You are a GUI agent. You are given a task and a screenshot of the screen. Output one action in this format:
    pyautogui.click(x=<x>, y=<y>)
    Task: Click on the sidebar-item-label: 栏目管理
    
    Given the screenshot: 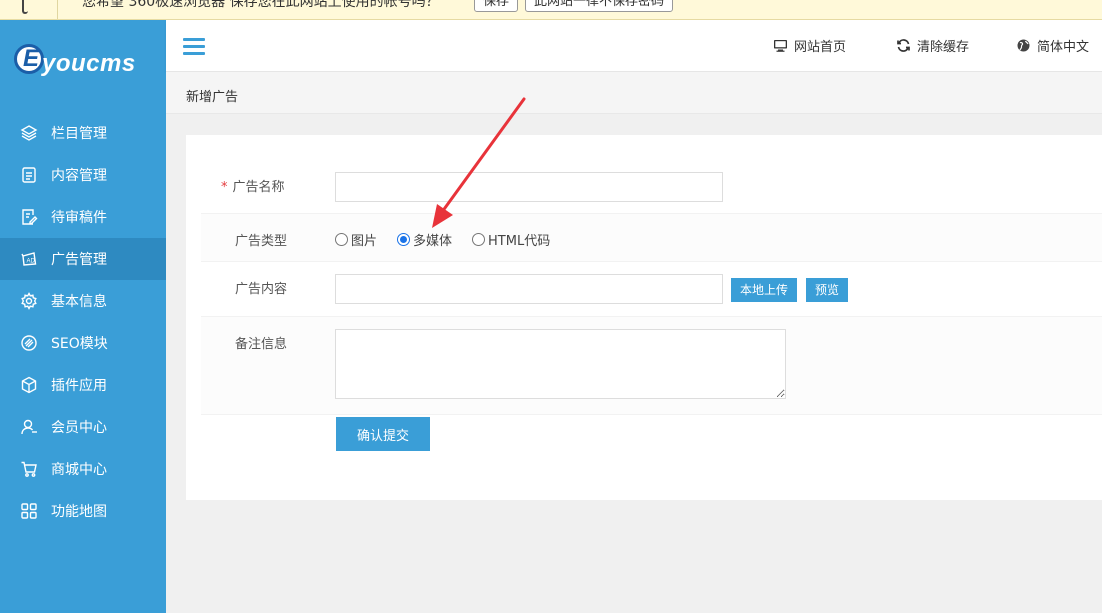 What is the action you would take?
    pyautogui.click(x=79, y=134)
    